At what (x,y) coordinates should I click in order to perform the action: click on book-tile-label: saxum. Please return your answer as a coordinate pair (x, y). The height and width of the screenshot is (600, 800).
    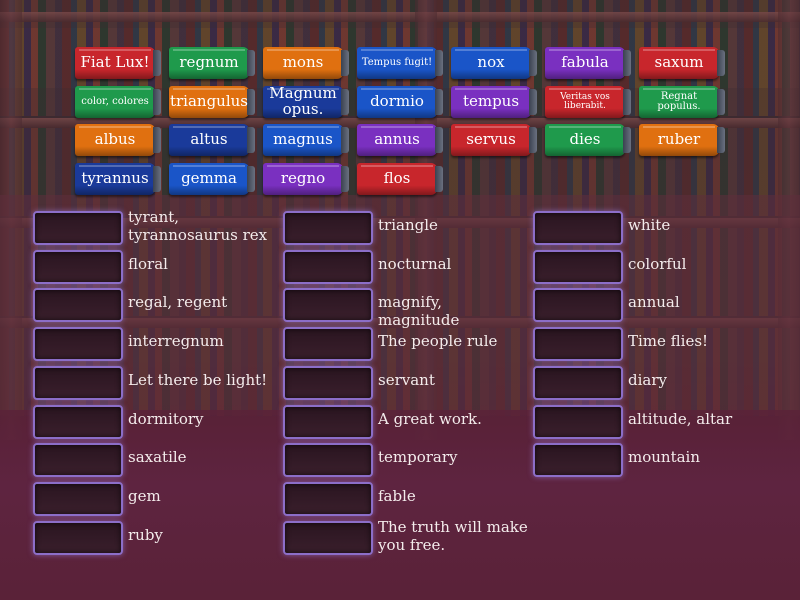
    Looking at the image, I should click on (679, 62).